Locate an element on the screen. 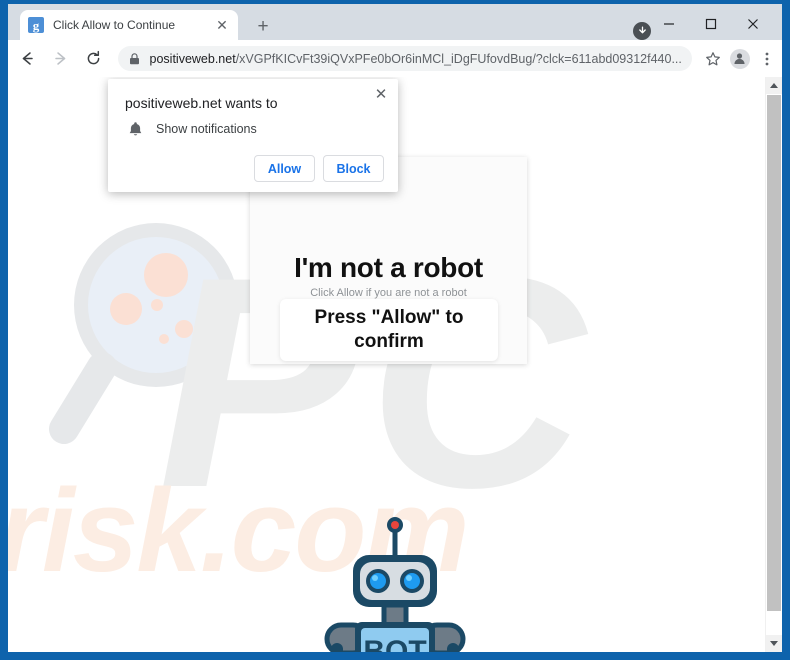 The width and height of the screenshot is (790, 660). close-icon: ✕ is located at coordinates (381, 94).